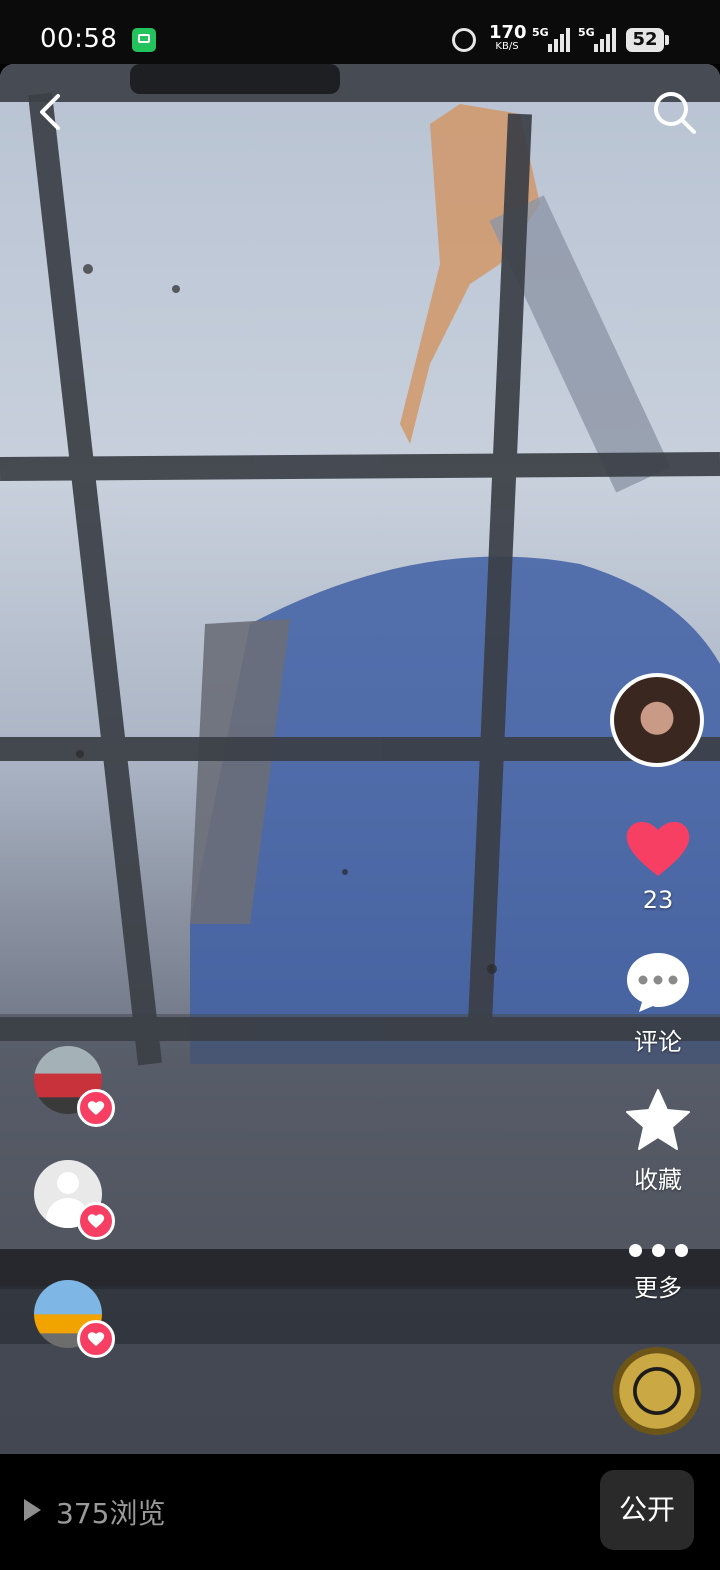 This screenshot has height=1570, width=720. I want to click on battery-icon: 52, so click(647, 40).